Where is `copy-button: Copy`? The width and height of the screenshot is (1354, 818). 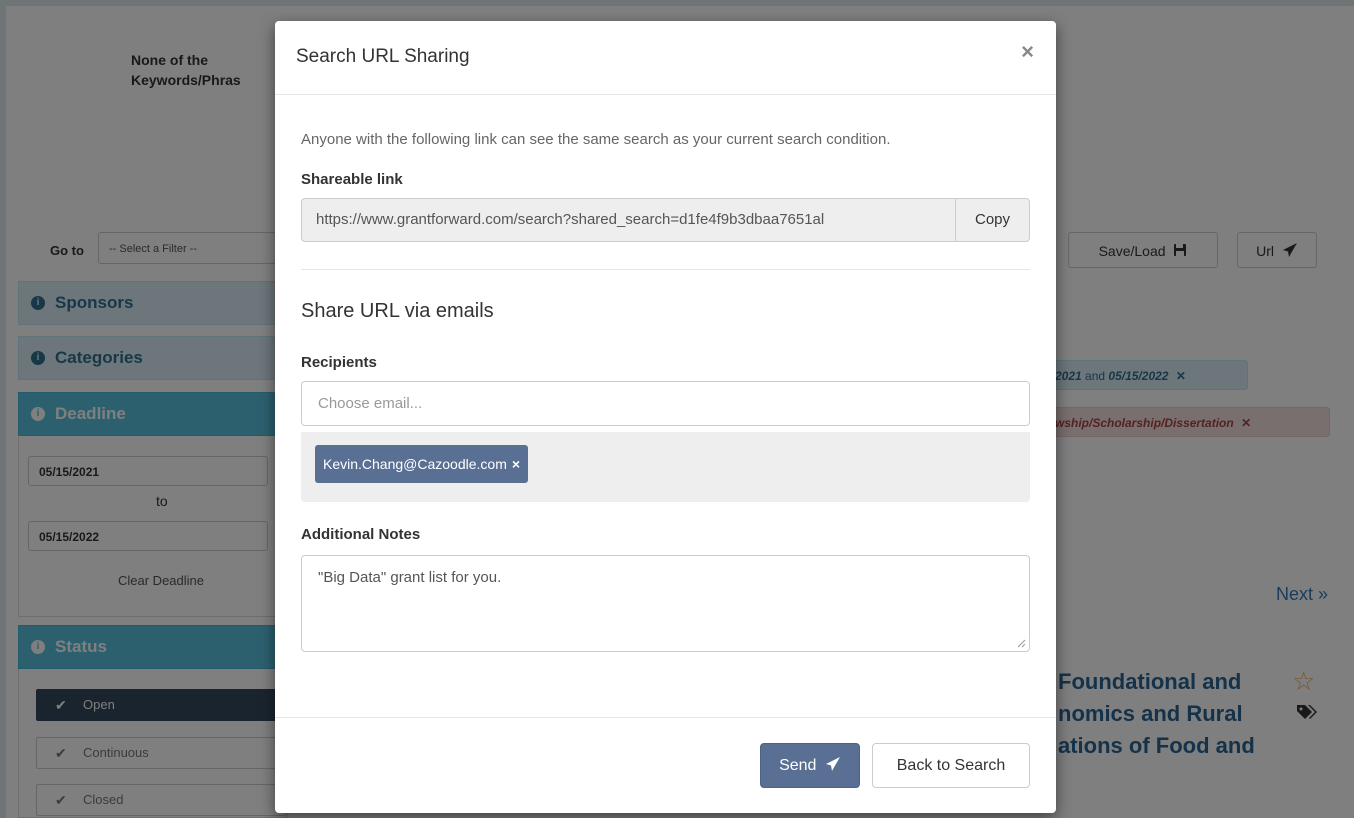 copy-button: Copy is located at coordinates (992, 220).